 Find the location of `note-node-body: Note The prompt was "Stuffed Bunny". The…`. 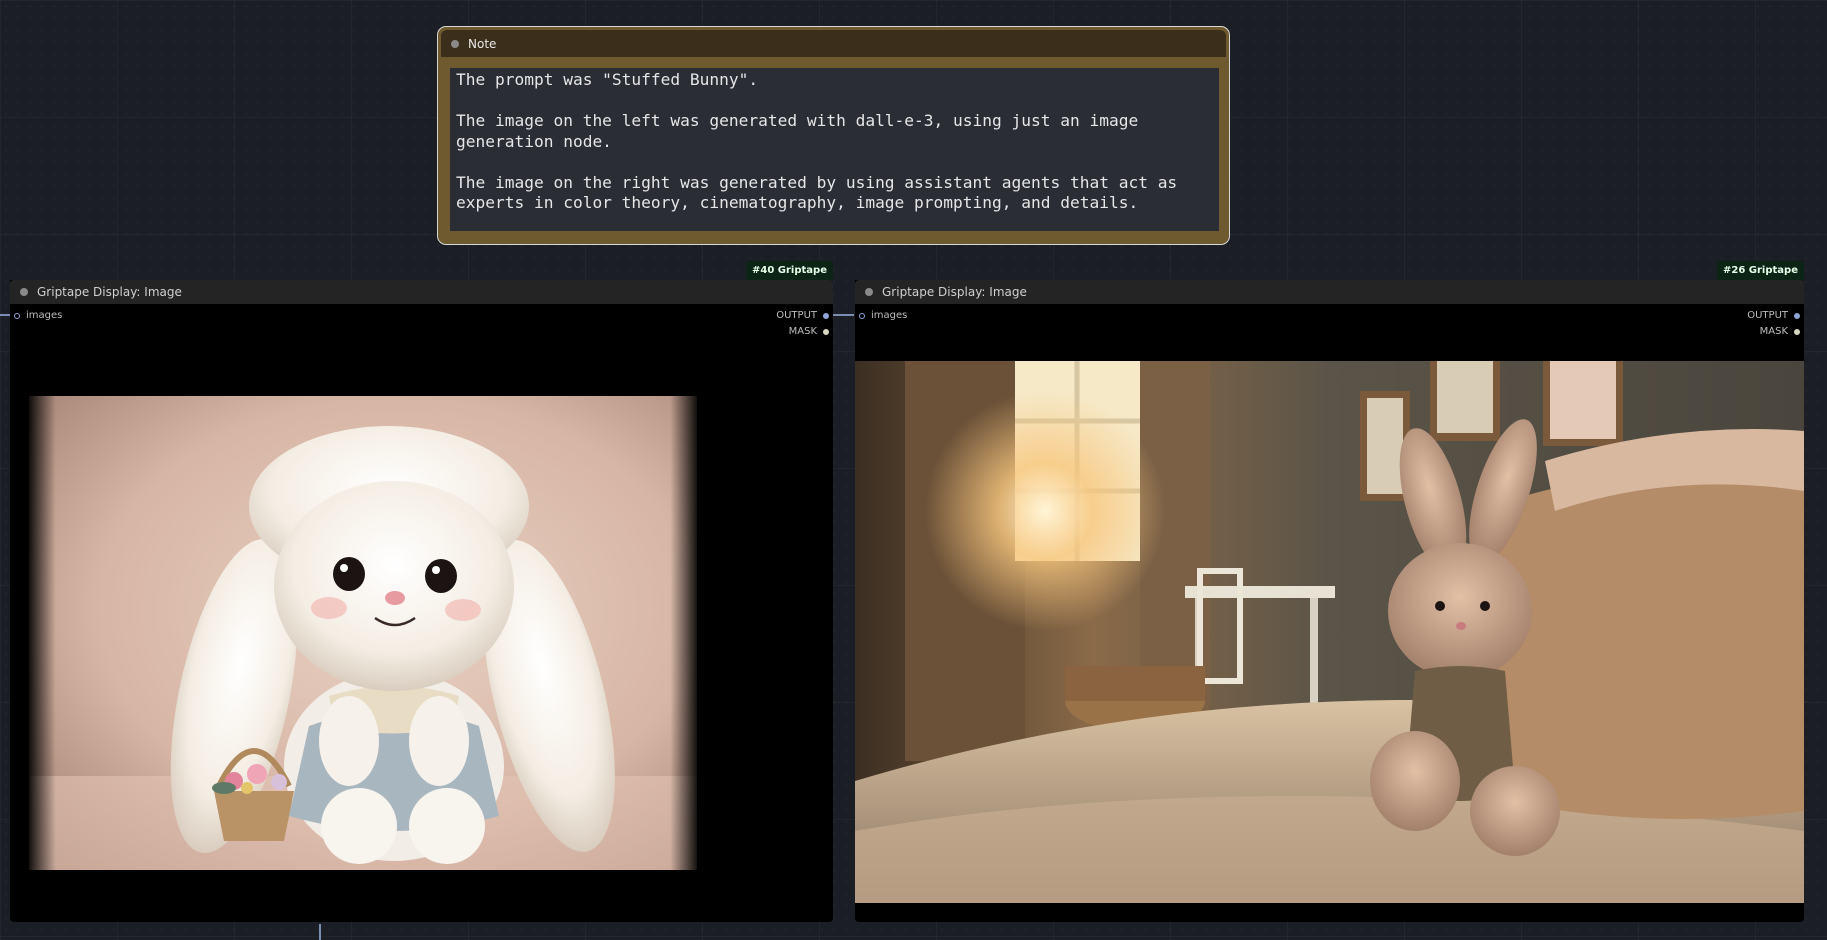

note-node-body: Note The prompt was "Stuffed Bunny". The… is located at coordinates (833, 135).